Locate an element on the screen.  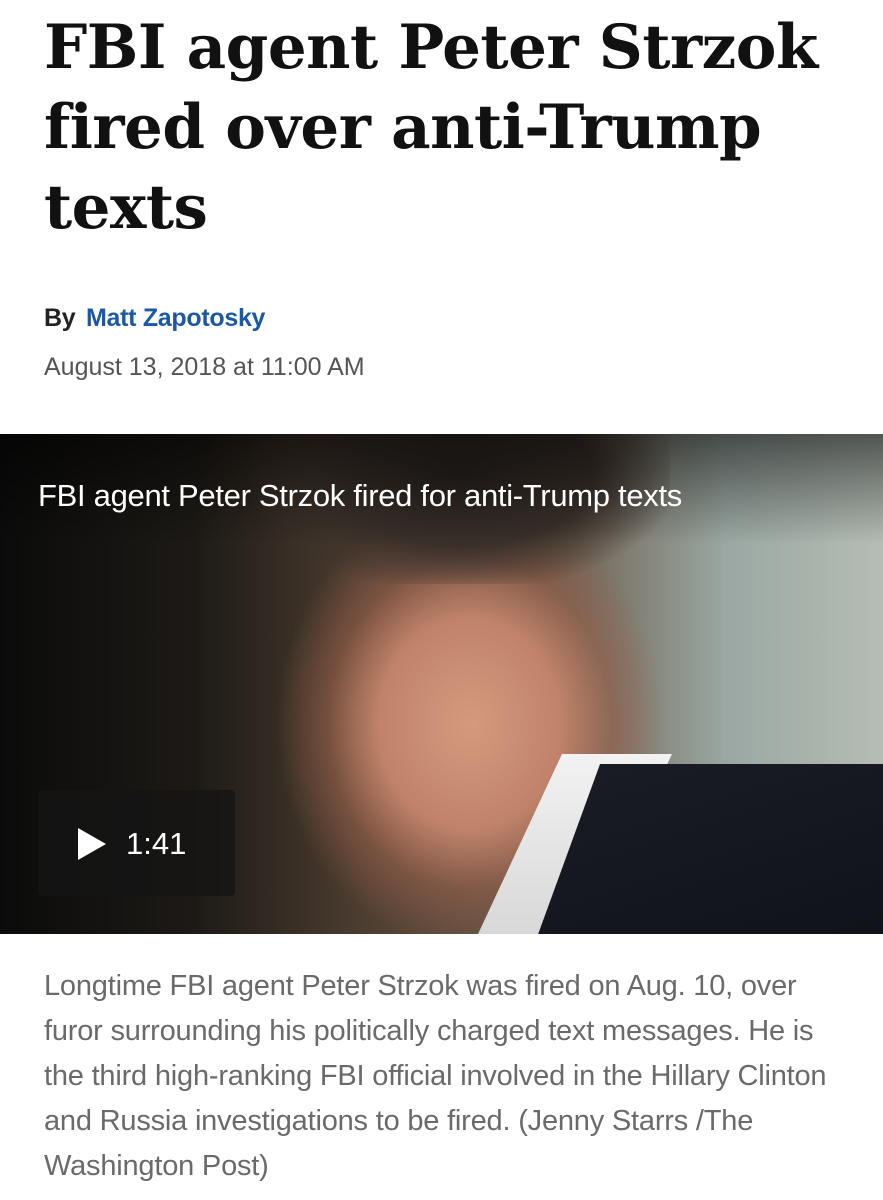
byline: By Matt Zapotosky is located at coordinates (154, 318).